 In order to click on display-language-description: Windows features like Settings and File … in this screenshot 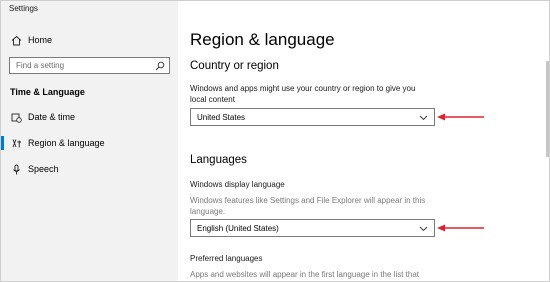, I will do `click(308, 206)`.